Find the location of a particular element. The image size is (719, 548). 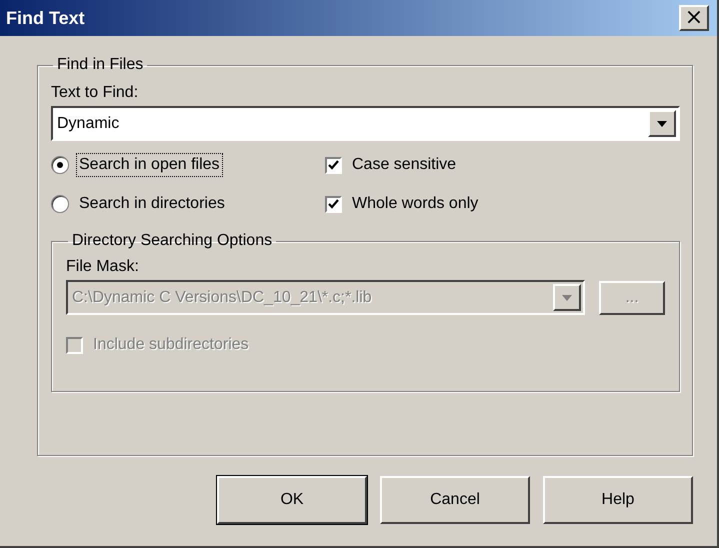

checkbox-label: Case sensitive is located at coordinates (404, 165).